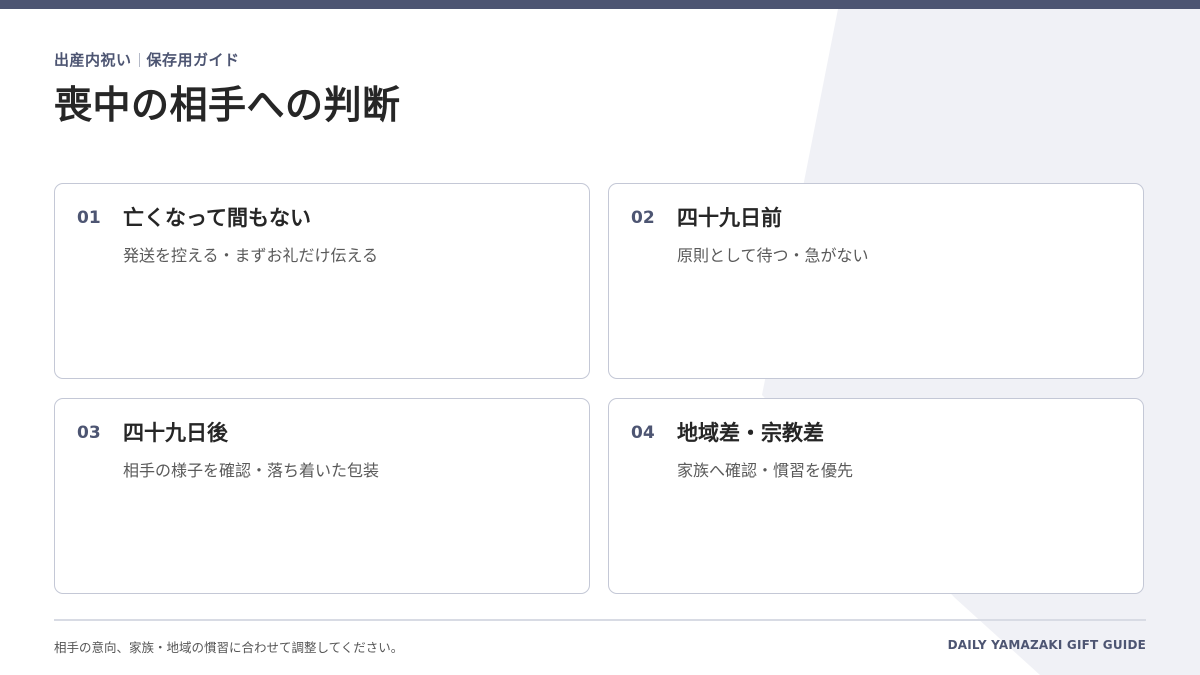  What do you see at coordinates (1046, 645) in the screenshot?
I see `footer-brand: DAILY YAMAZAKI GIFT GUIDE` at bounding box center [1046, 645].